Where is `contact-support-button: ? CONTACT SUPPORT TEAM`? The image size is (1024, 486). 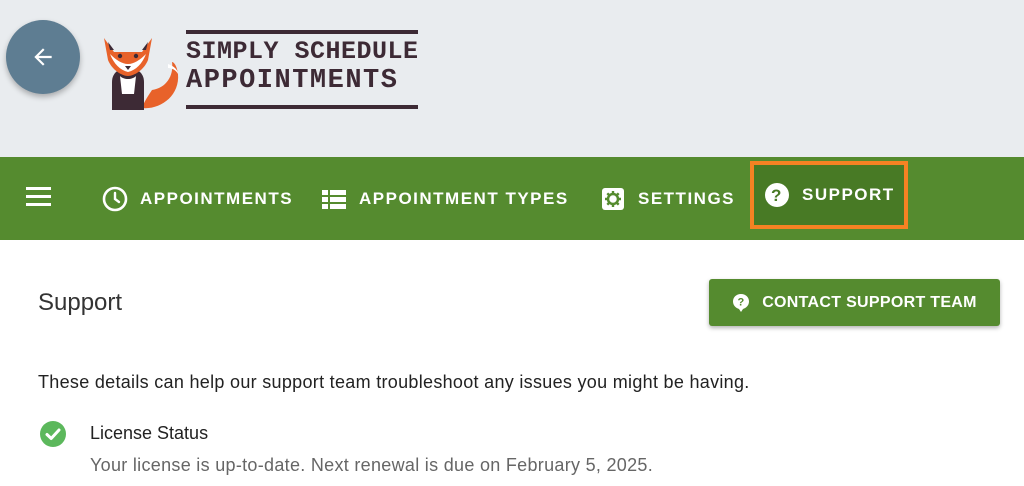 contact-support-button: ? CONTACT SUPPORT TEAM is located at coordinates (854, 302).